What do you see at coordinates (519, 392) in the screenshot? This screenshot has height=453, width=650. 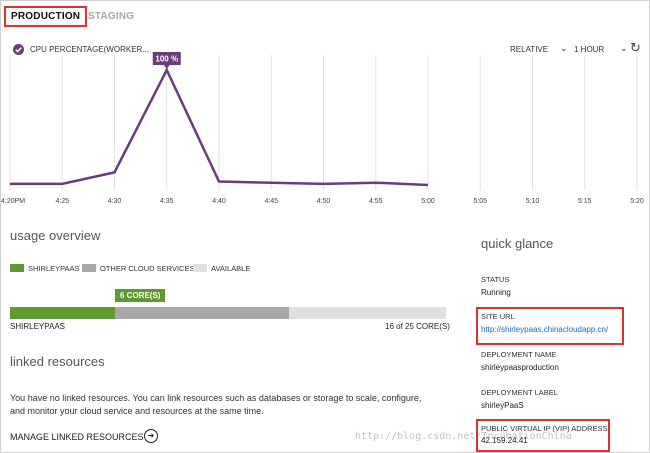 I see `deployment-label-label: DEPLOYMENT LABEL` at bounding box center [519, 392].